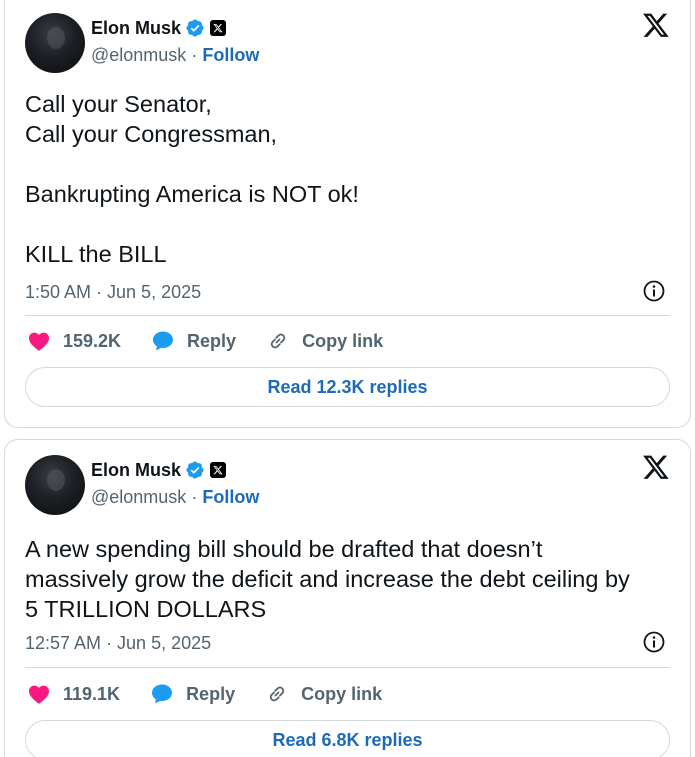 The height and width of the screenshot is (757, 695). Describe the element at coordinates (113, 292) in the screenshot. I see `tweet-timestamp: 1:50 AM · Jun 5, 2025` at that location.